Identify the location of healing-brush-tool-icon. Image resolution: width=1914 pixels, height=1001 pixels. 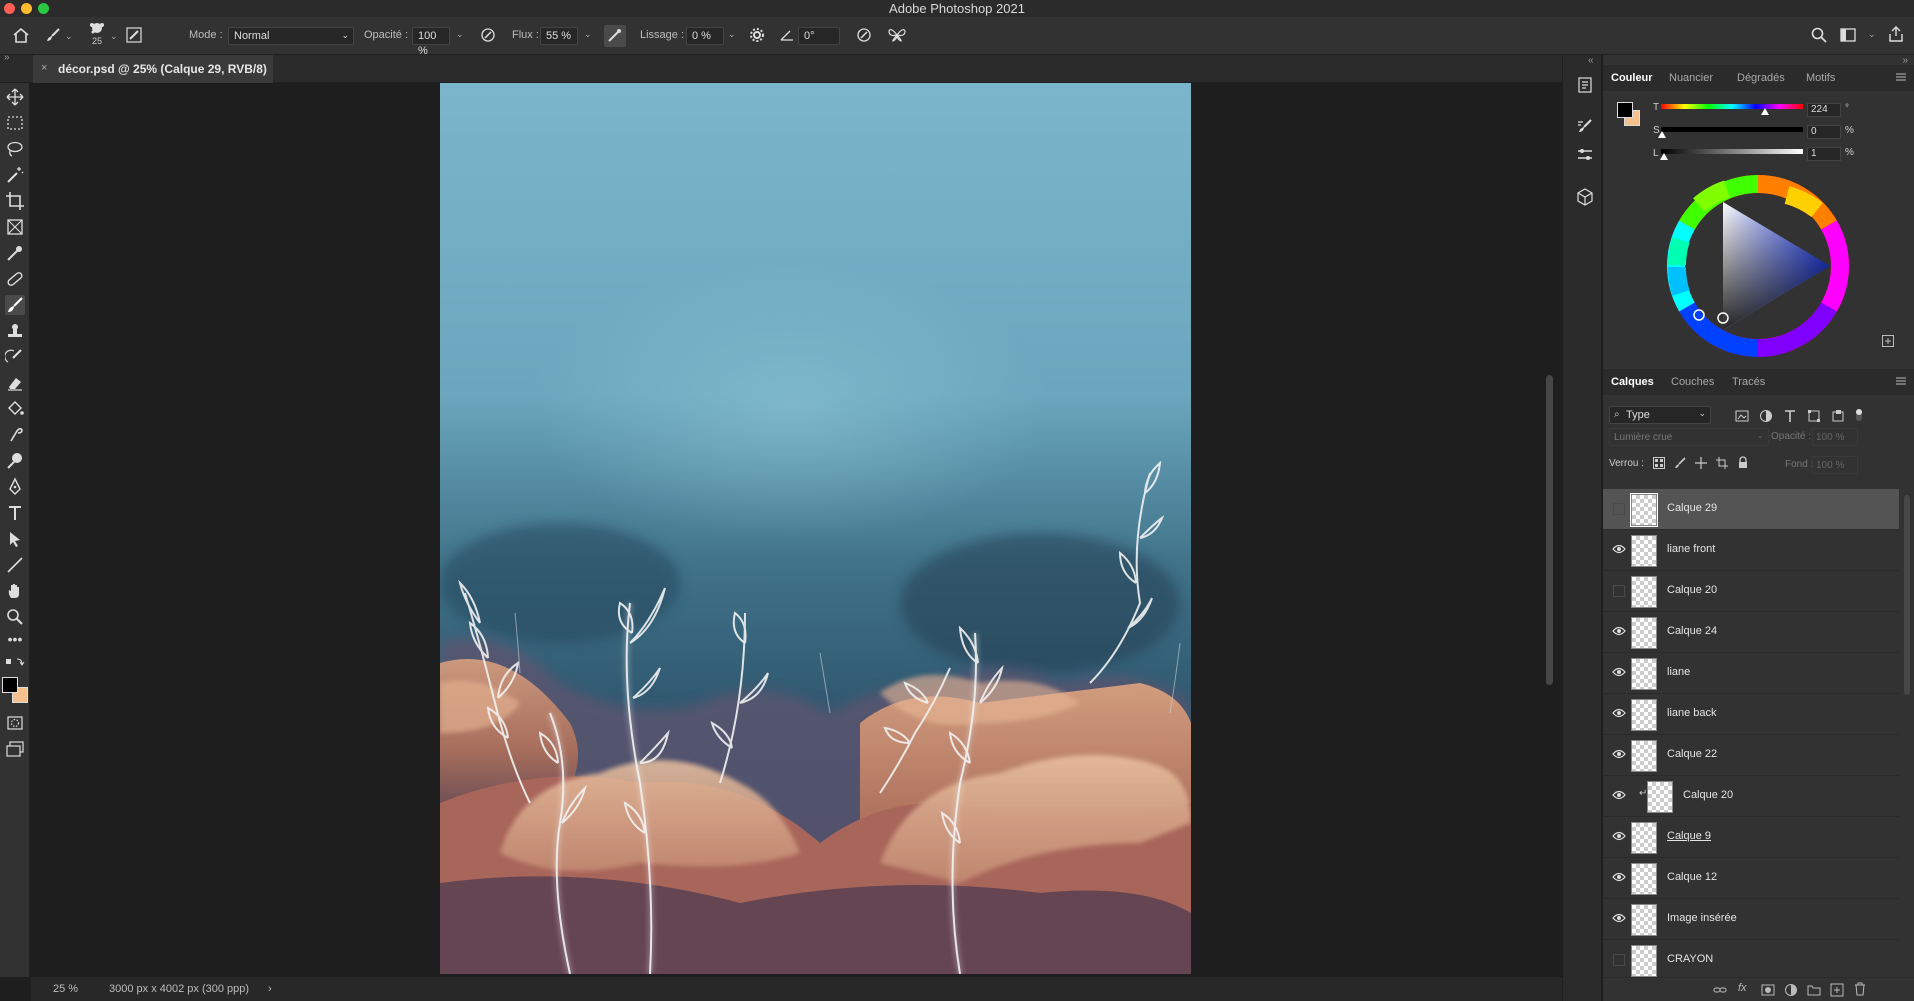
(15, 279).